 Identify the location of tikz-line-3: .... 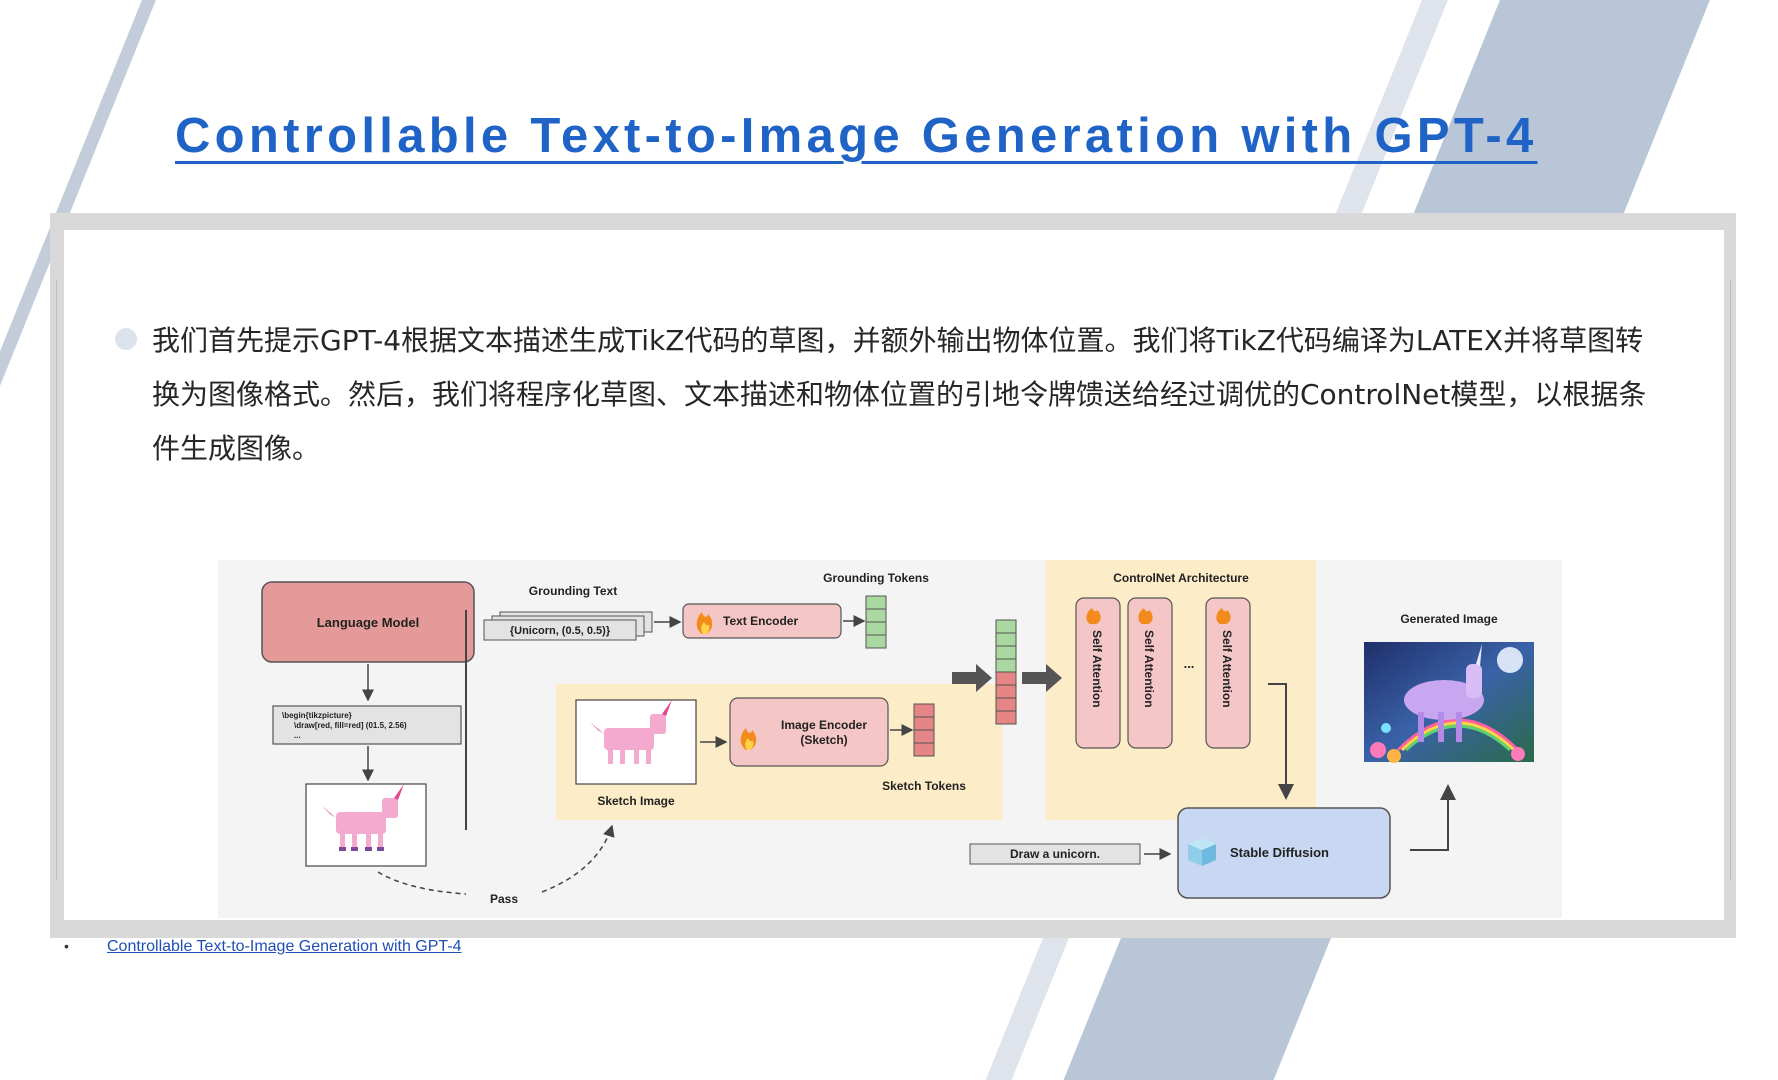
(297, 735).